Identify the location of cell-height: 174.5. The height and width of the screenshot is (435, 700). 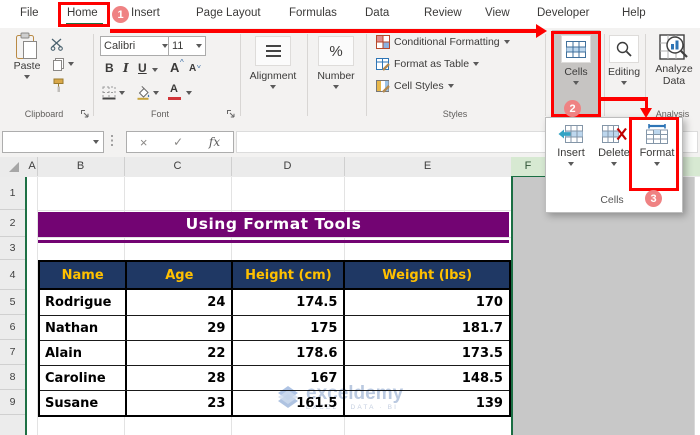
(287, 302).